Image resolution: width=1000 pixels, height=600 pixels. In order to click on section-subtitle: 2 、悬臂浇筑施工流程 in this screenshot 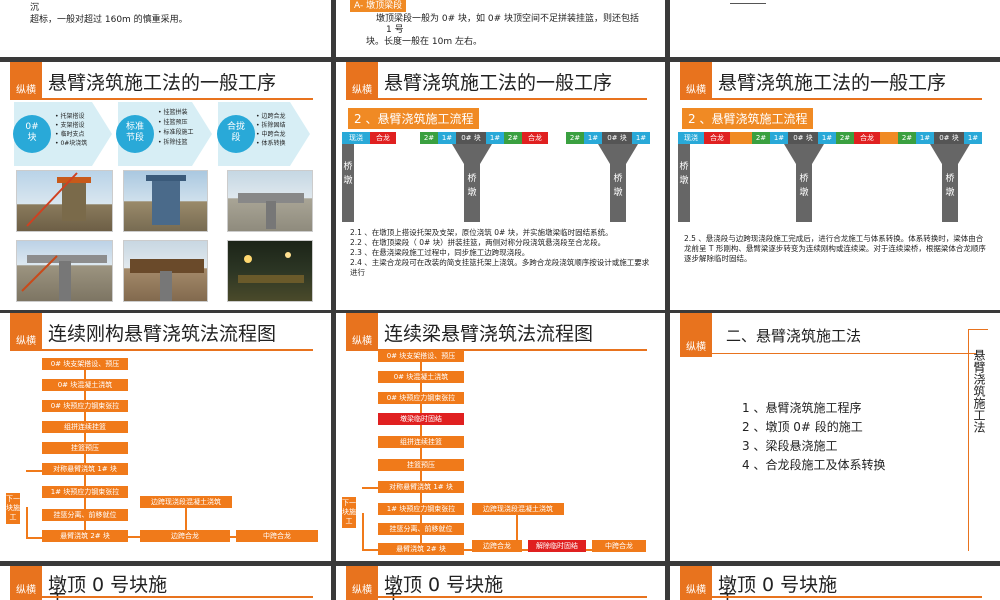, I will do `click(748, 118)`.